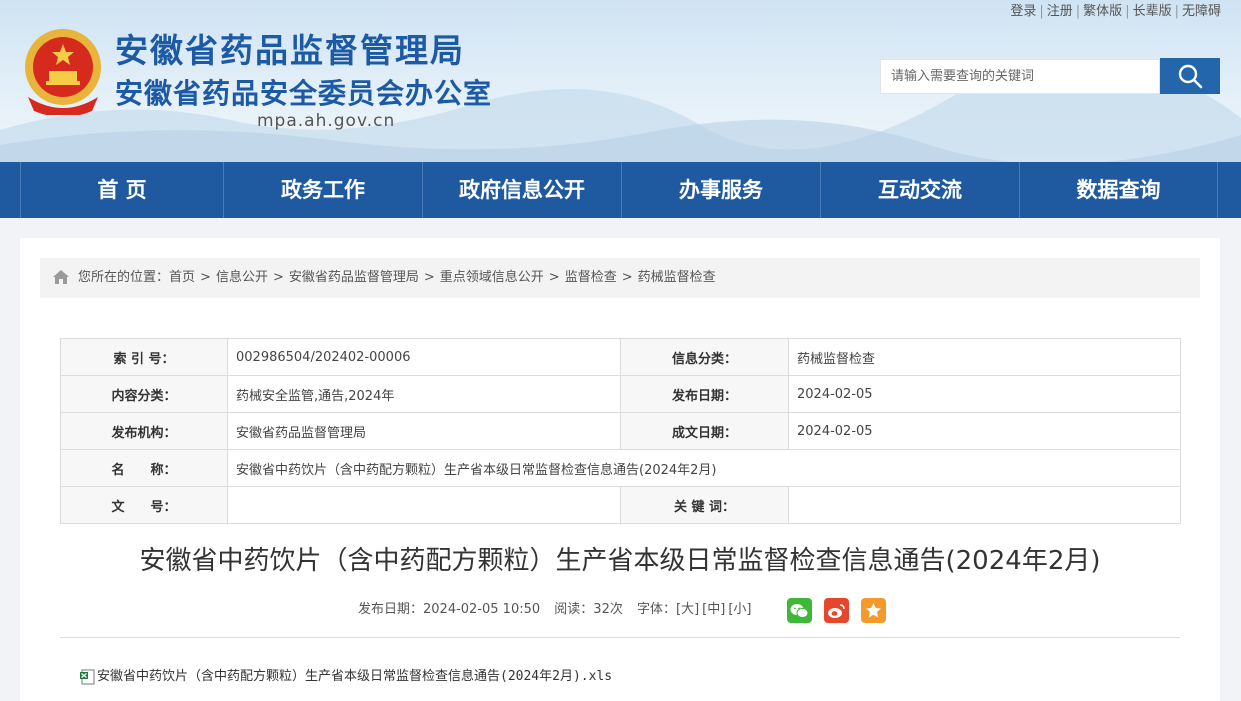 This screenshot has width=1241, height=701. What do you see at coordinates (424, 431) in the screenshot?
I see `organization-value: 安徽省药品监督管理局` at bounding box center [424, 431].